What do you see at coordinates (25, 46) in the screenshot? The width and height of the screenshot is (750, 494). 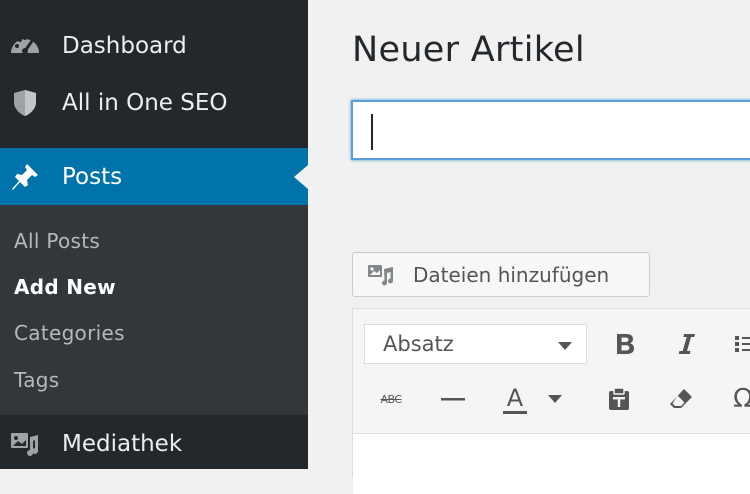 I see `dashboard-icon` at bounding box center [25, 46].